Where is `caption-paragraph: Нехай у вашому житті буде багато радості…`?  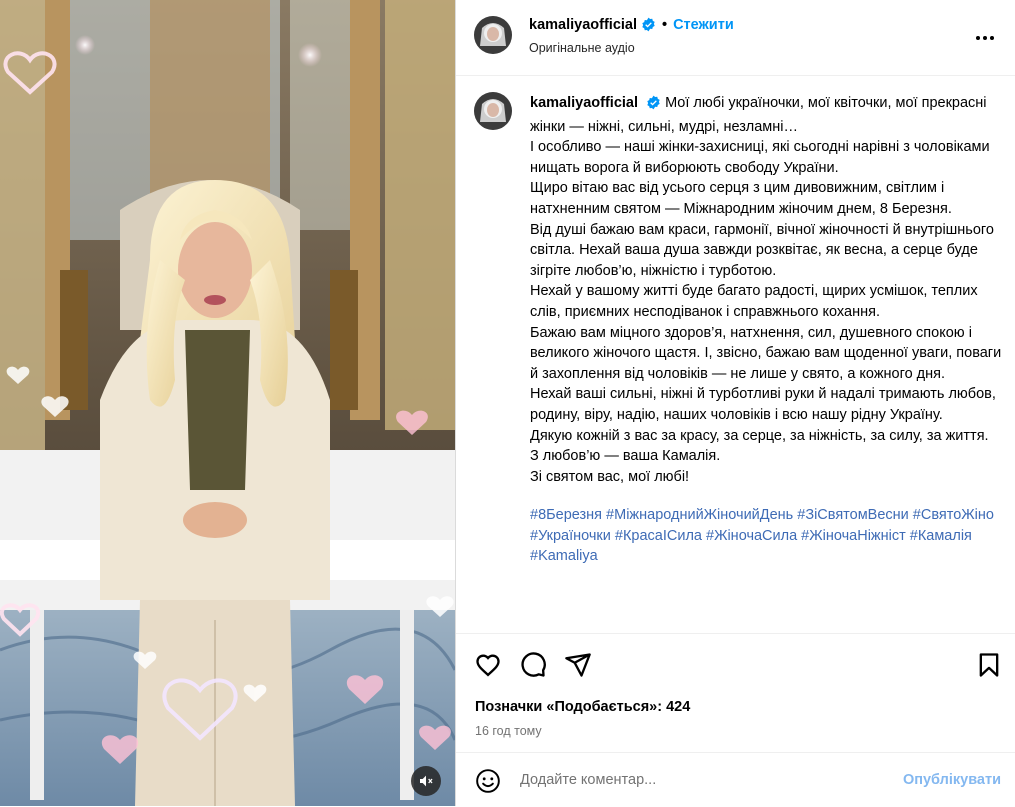 caption-paragraph: Нехай у вашому житті буде багато радості… is located at coordinates (754, 301).